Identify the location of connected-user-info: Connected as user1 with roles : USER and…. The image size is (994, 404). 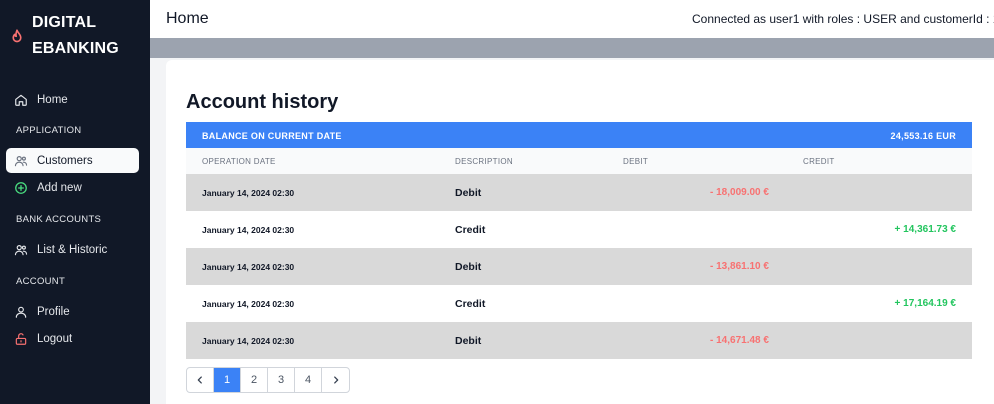
(843, 19).